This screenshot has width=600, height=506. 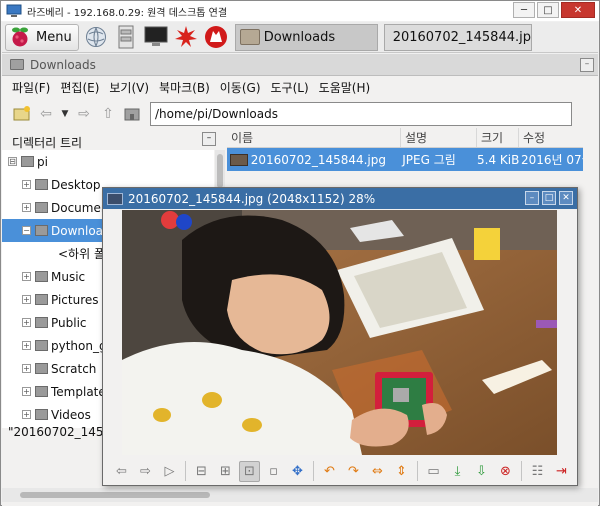 What do you see at coordinates (498, 137) in the screenshot?
I see `column-size: 크기` at bounding box center [498, 137].